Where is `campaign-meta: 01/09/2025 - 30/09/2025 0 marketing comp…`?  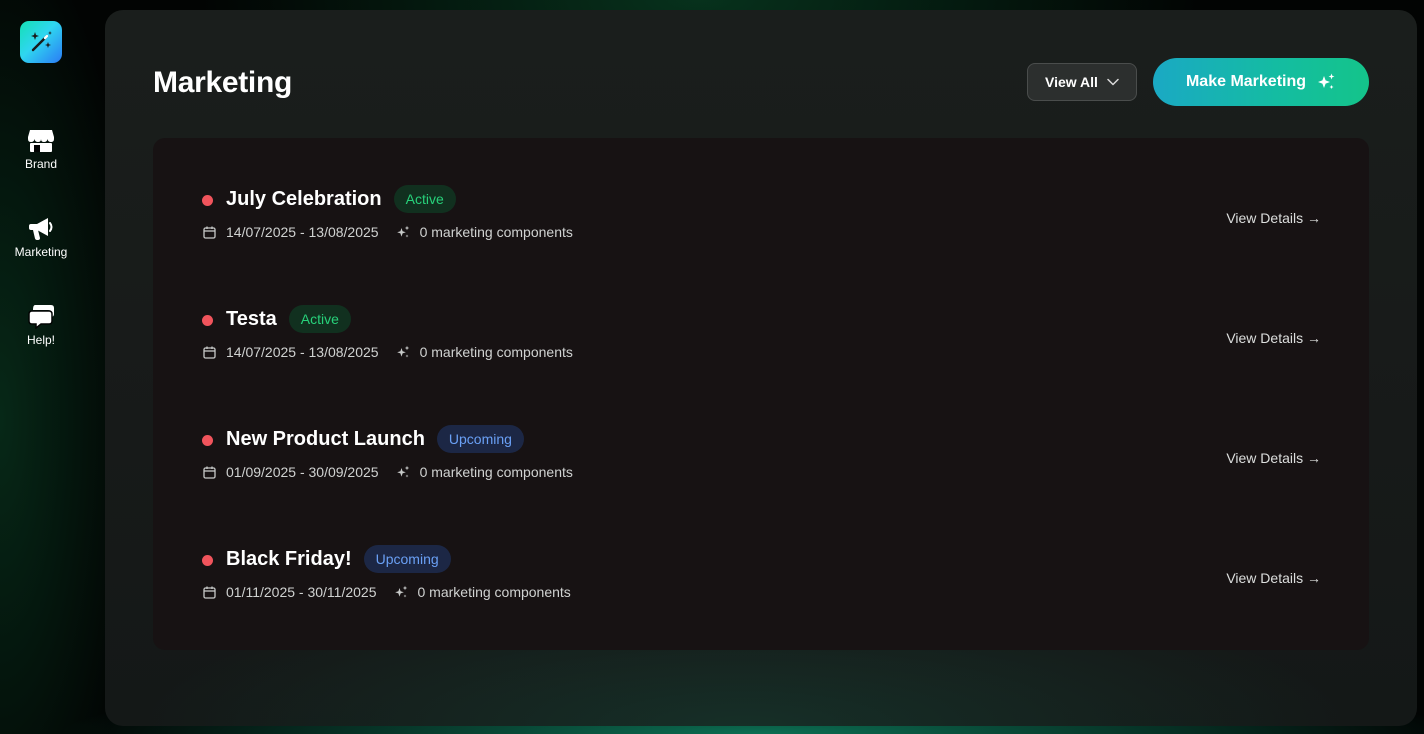 campaign-meta: 01/09/2025 - 30/09/2025 0 marketing comp… is located at coordinates (387, 472).